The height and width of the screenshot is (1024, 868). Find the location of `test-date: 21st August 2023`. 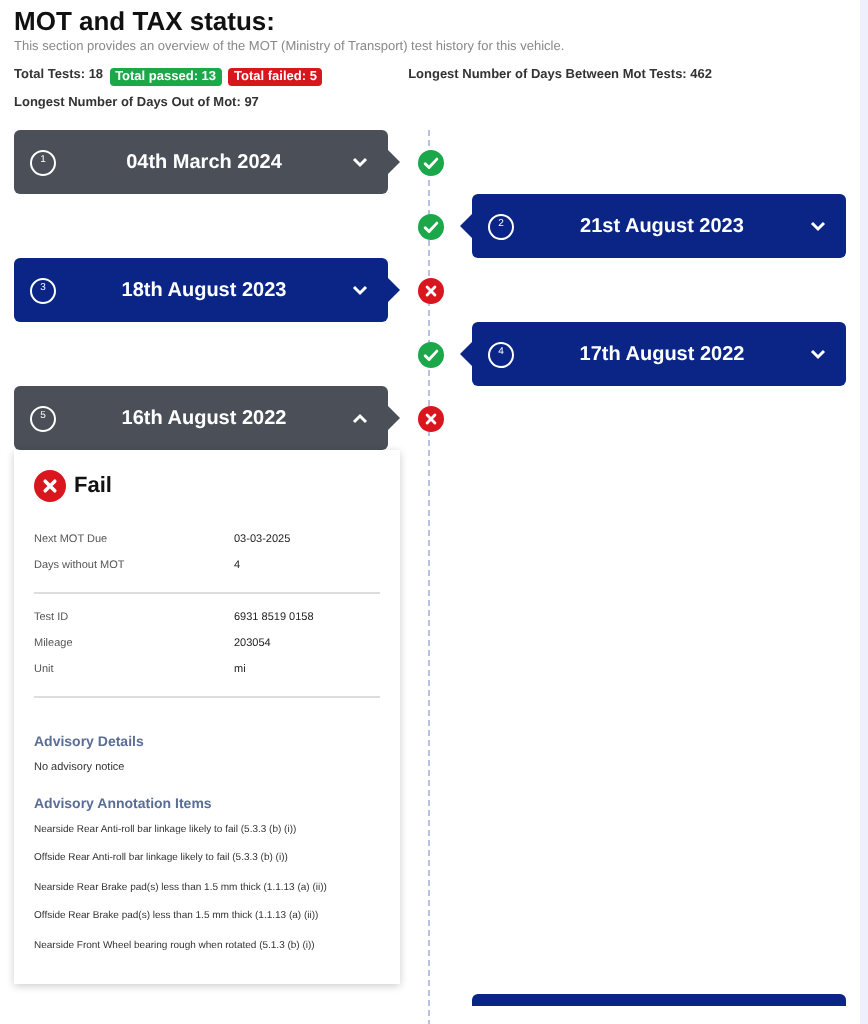

test-date: 21st August 2023 is located at coordinates (662, 227).